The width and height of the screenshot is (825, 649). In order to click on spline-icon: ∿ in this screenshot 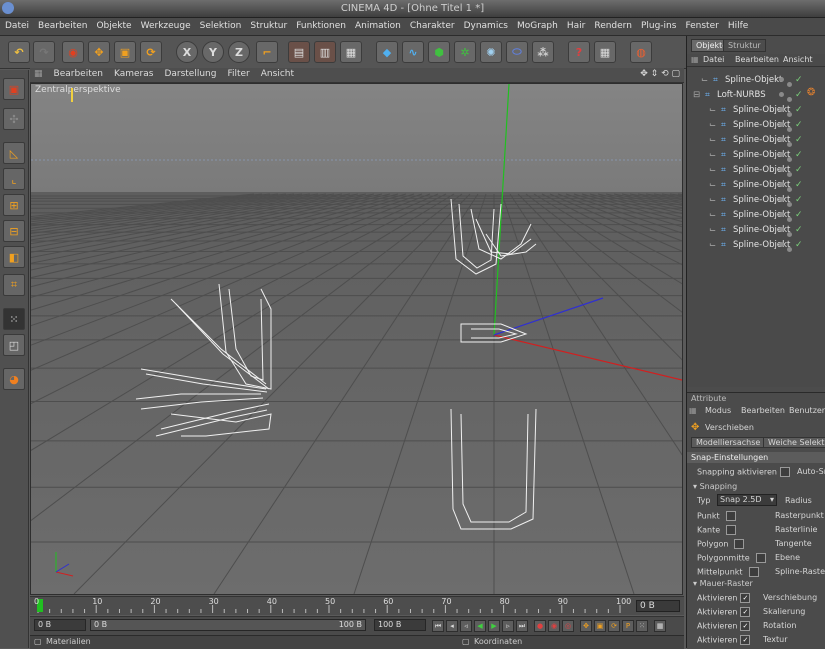, I will do `click(413, 52)`.